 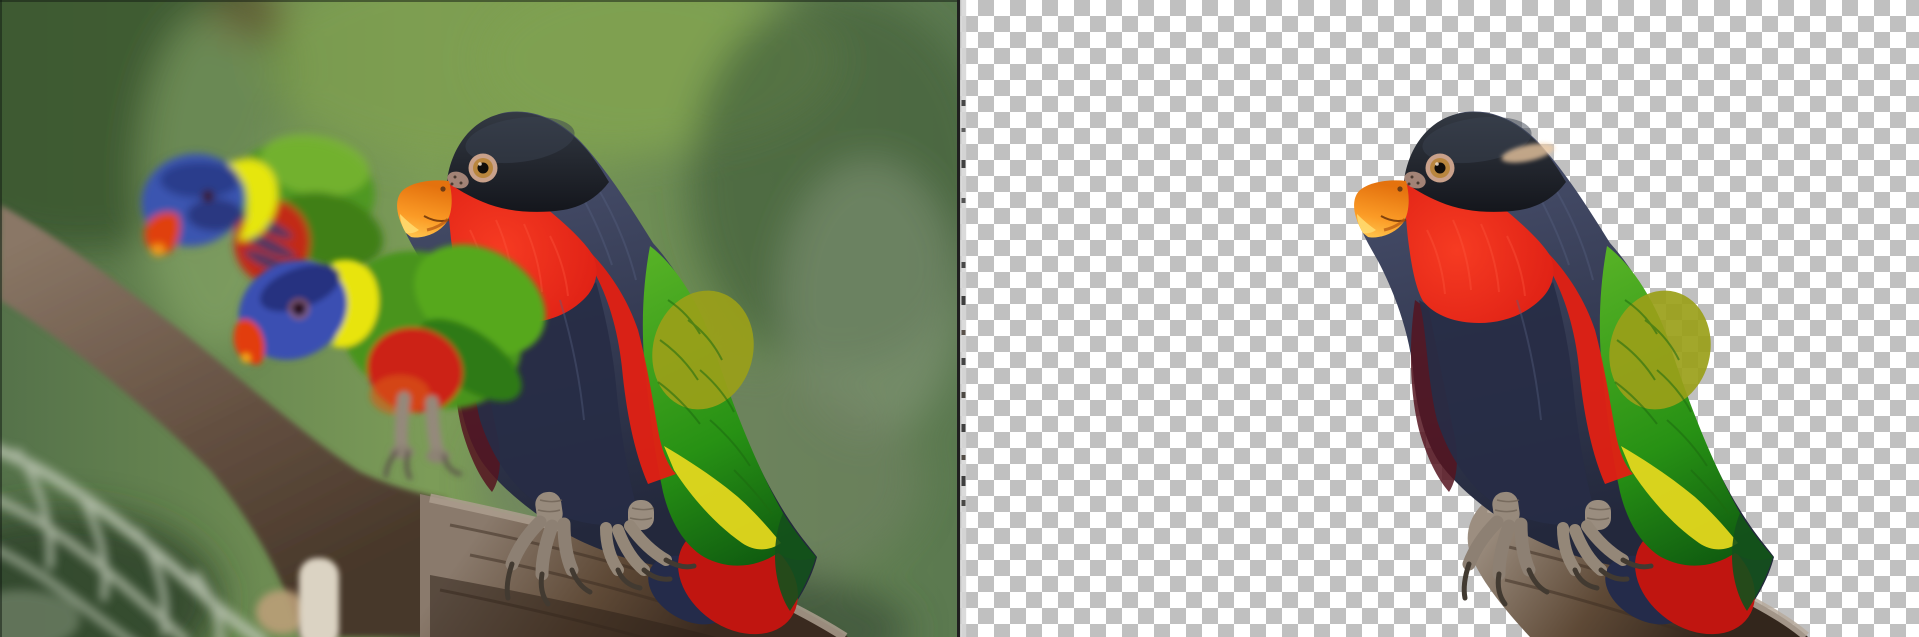 I want to click on panel-divider, so click(x=962, y=318).